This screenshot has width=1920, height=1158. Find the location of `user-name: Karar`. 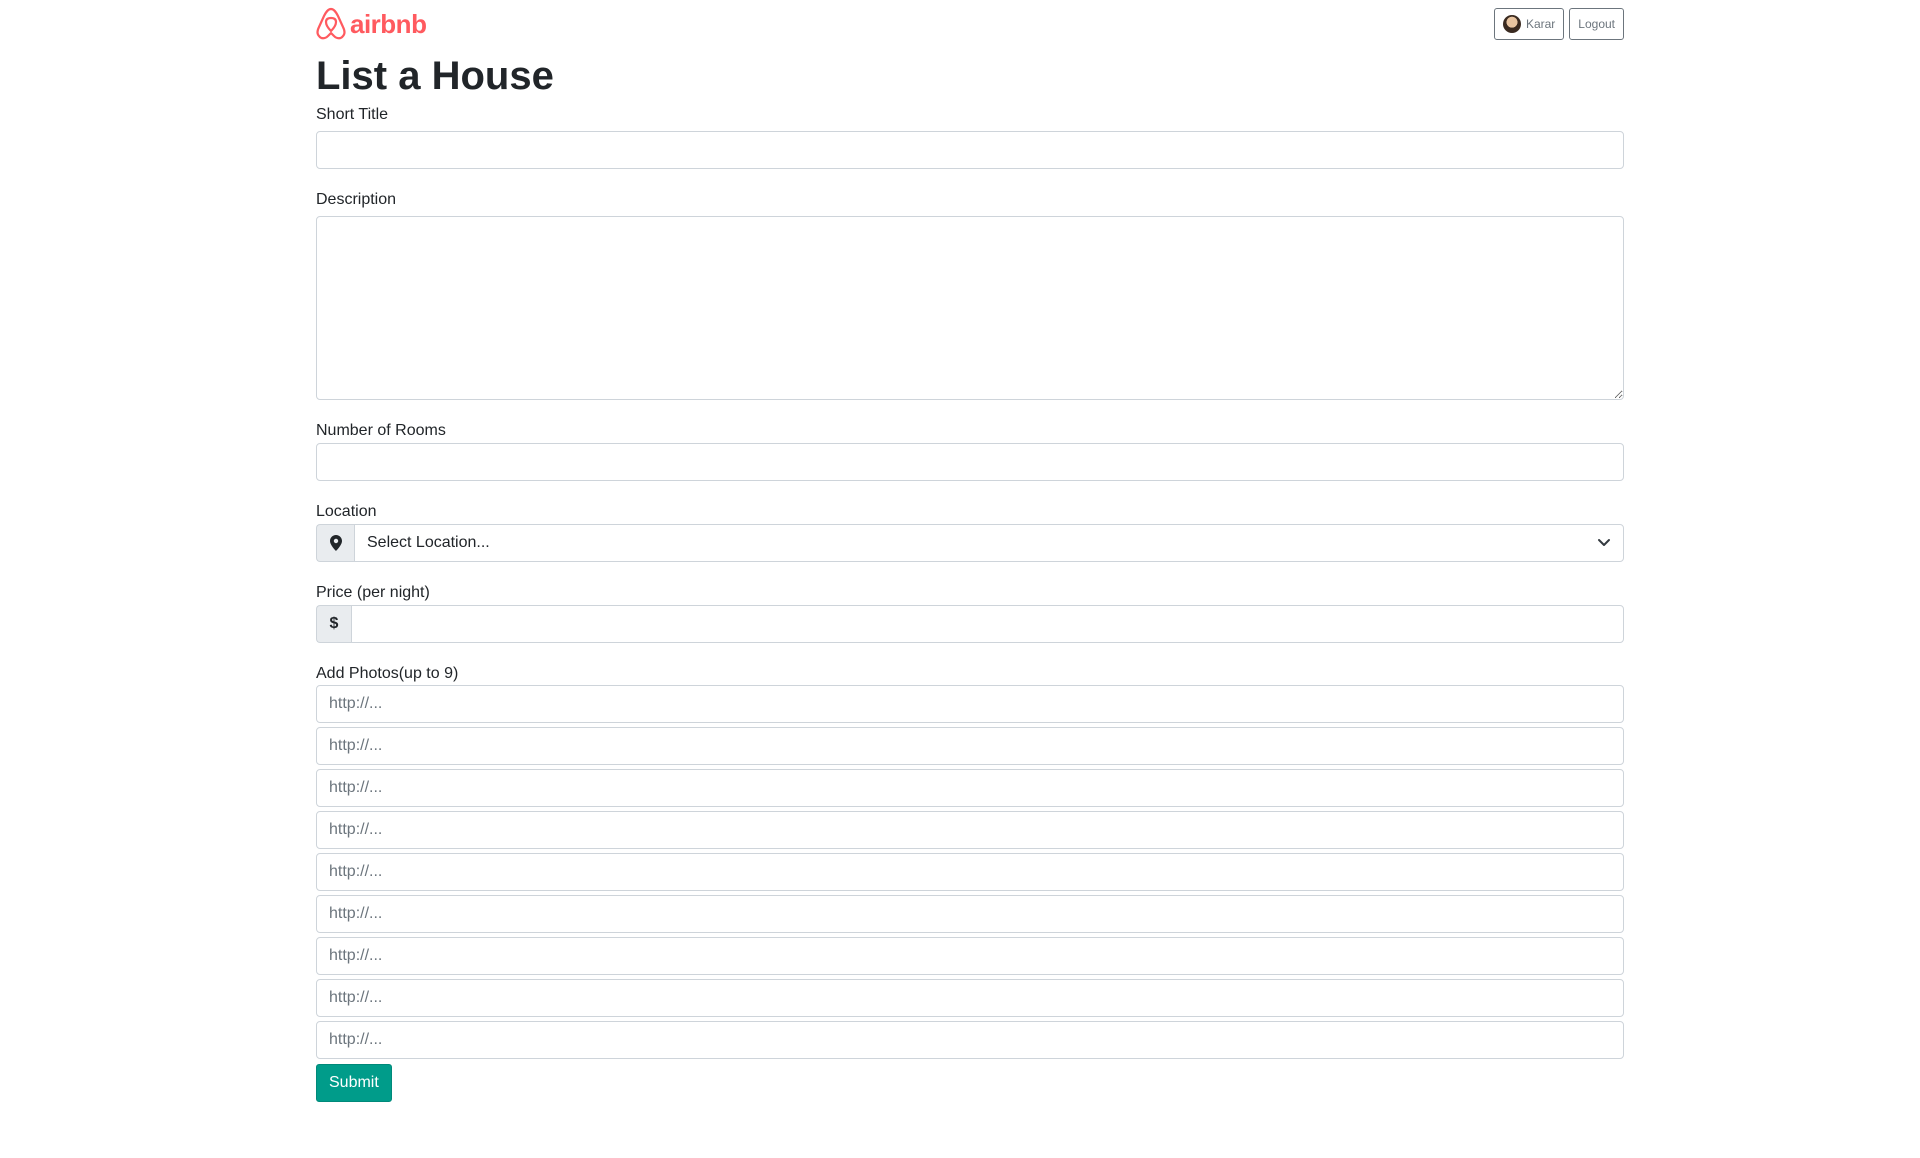

user-name: Karar is located at coordinates (1540, 24).